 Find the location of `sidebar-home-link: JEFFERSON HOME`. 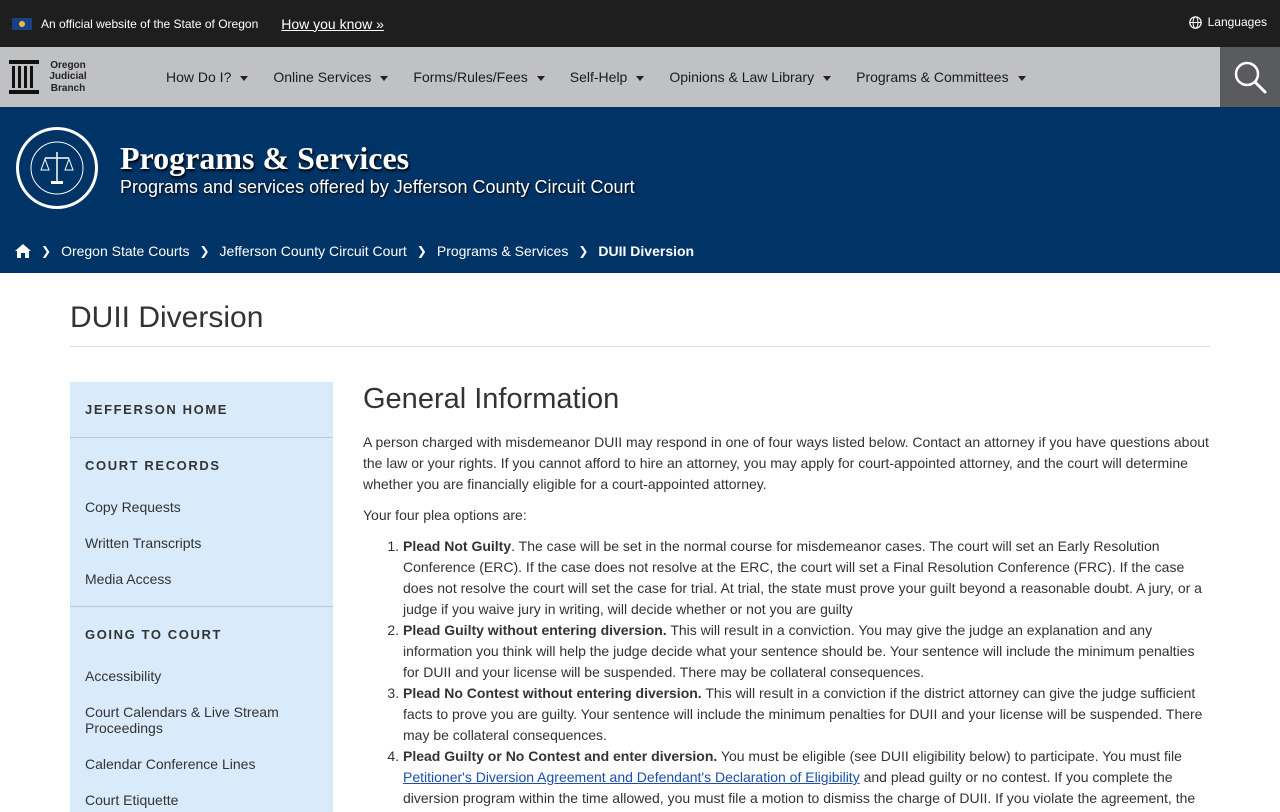

sidebar-home-link: JEFFERSON HOME is located at coordinates (149, 409).